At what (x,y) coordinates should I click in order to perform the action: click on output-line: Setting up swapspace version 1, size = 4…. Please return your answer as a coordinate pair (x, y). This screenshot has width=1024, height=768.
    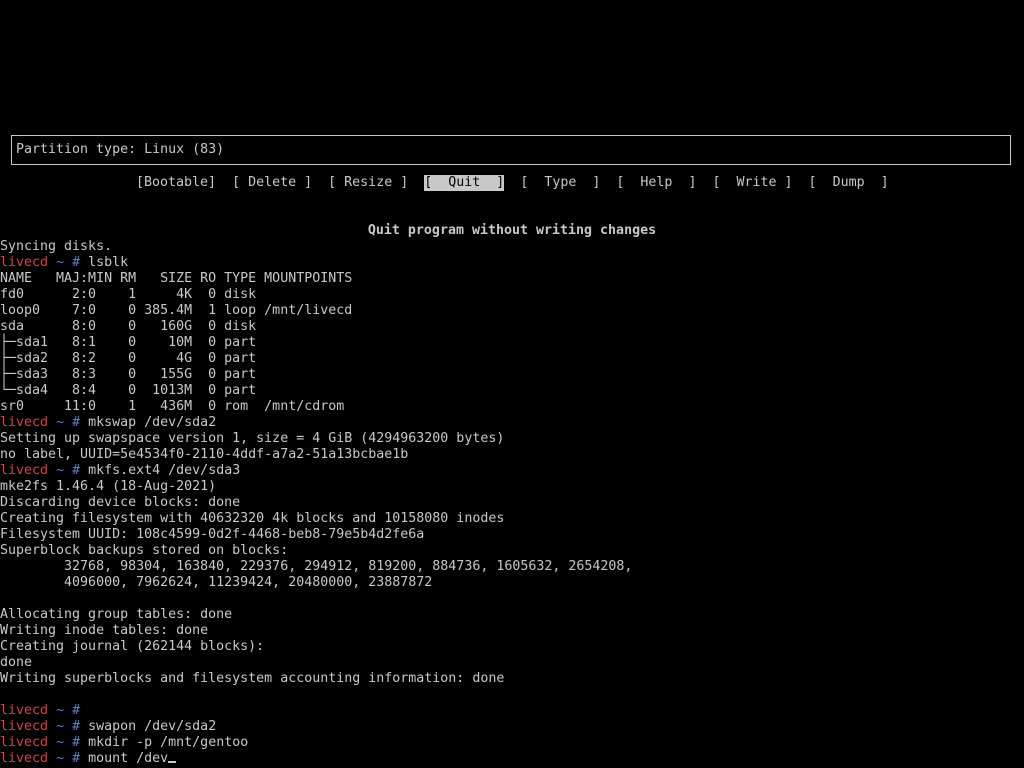
    Looking at the image, I should click on (512, 439).